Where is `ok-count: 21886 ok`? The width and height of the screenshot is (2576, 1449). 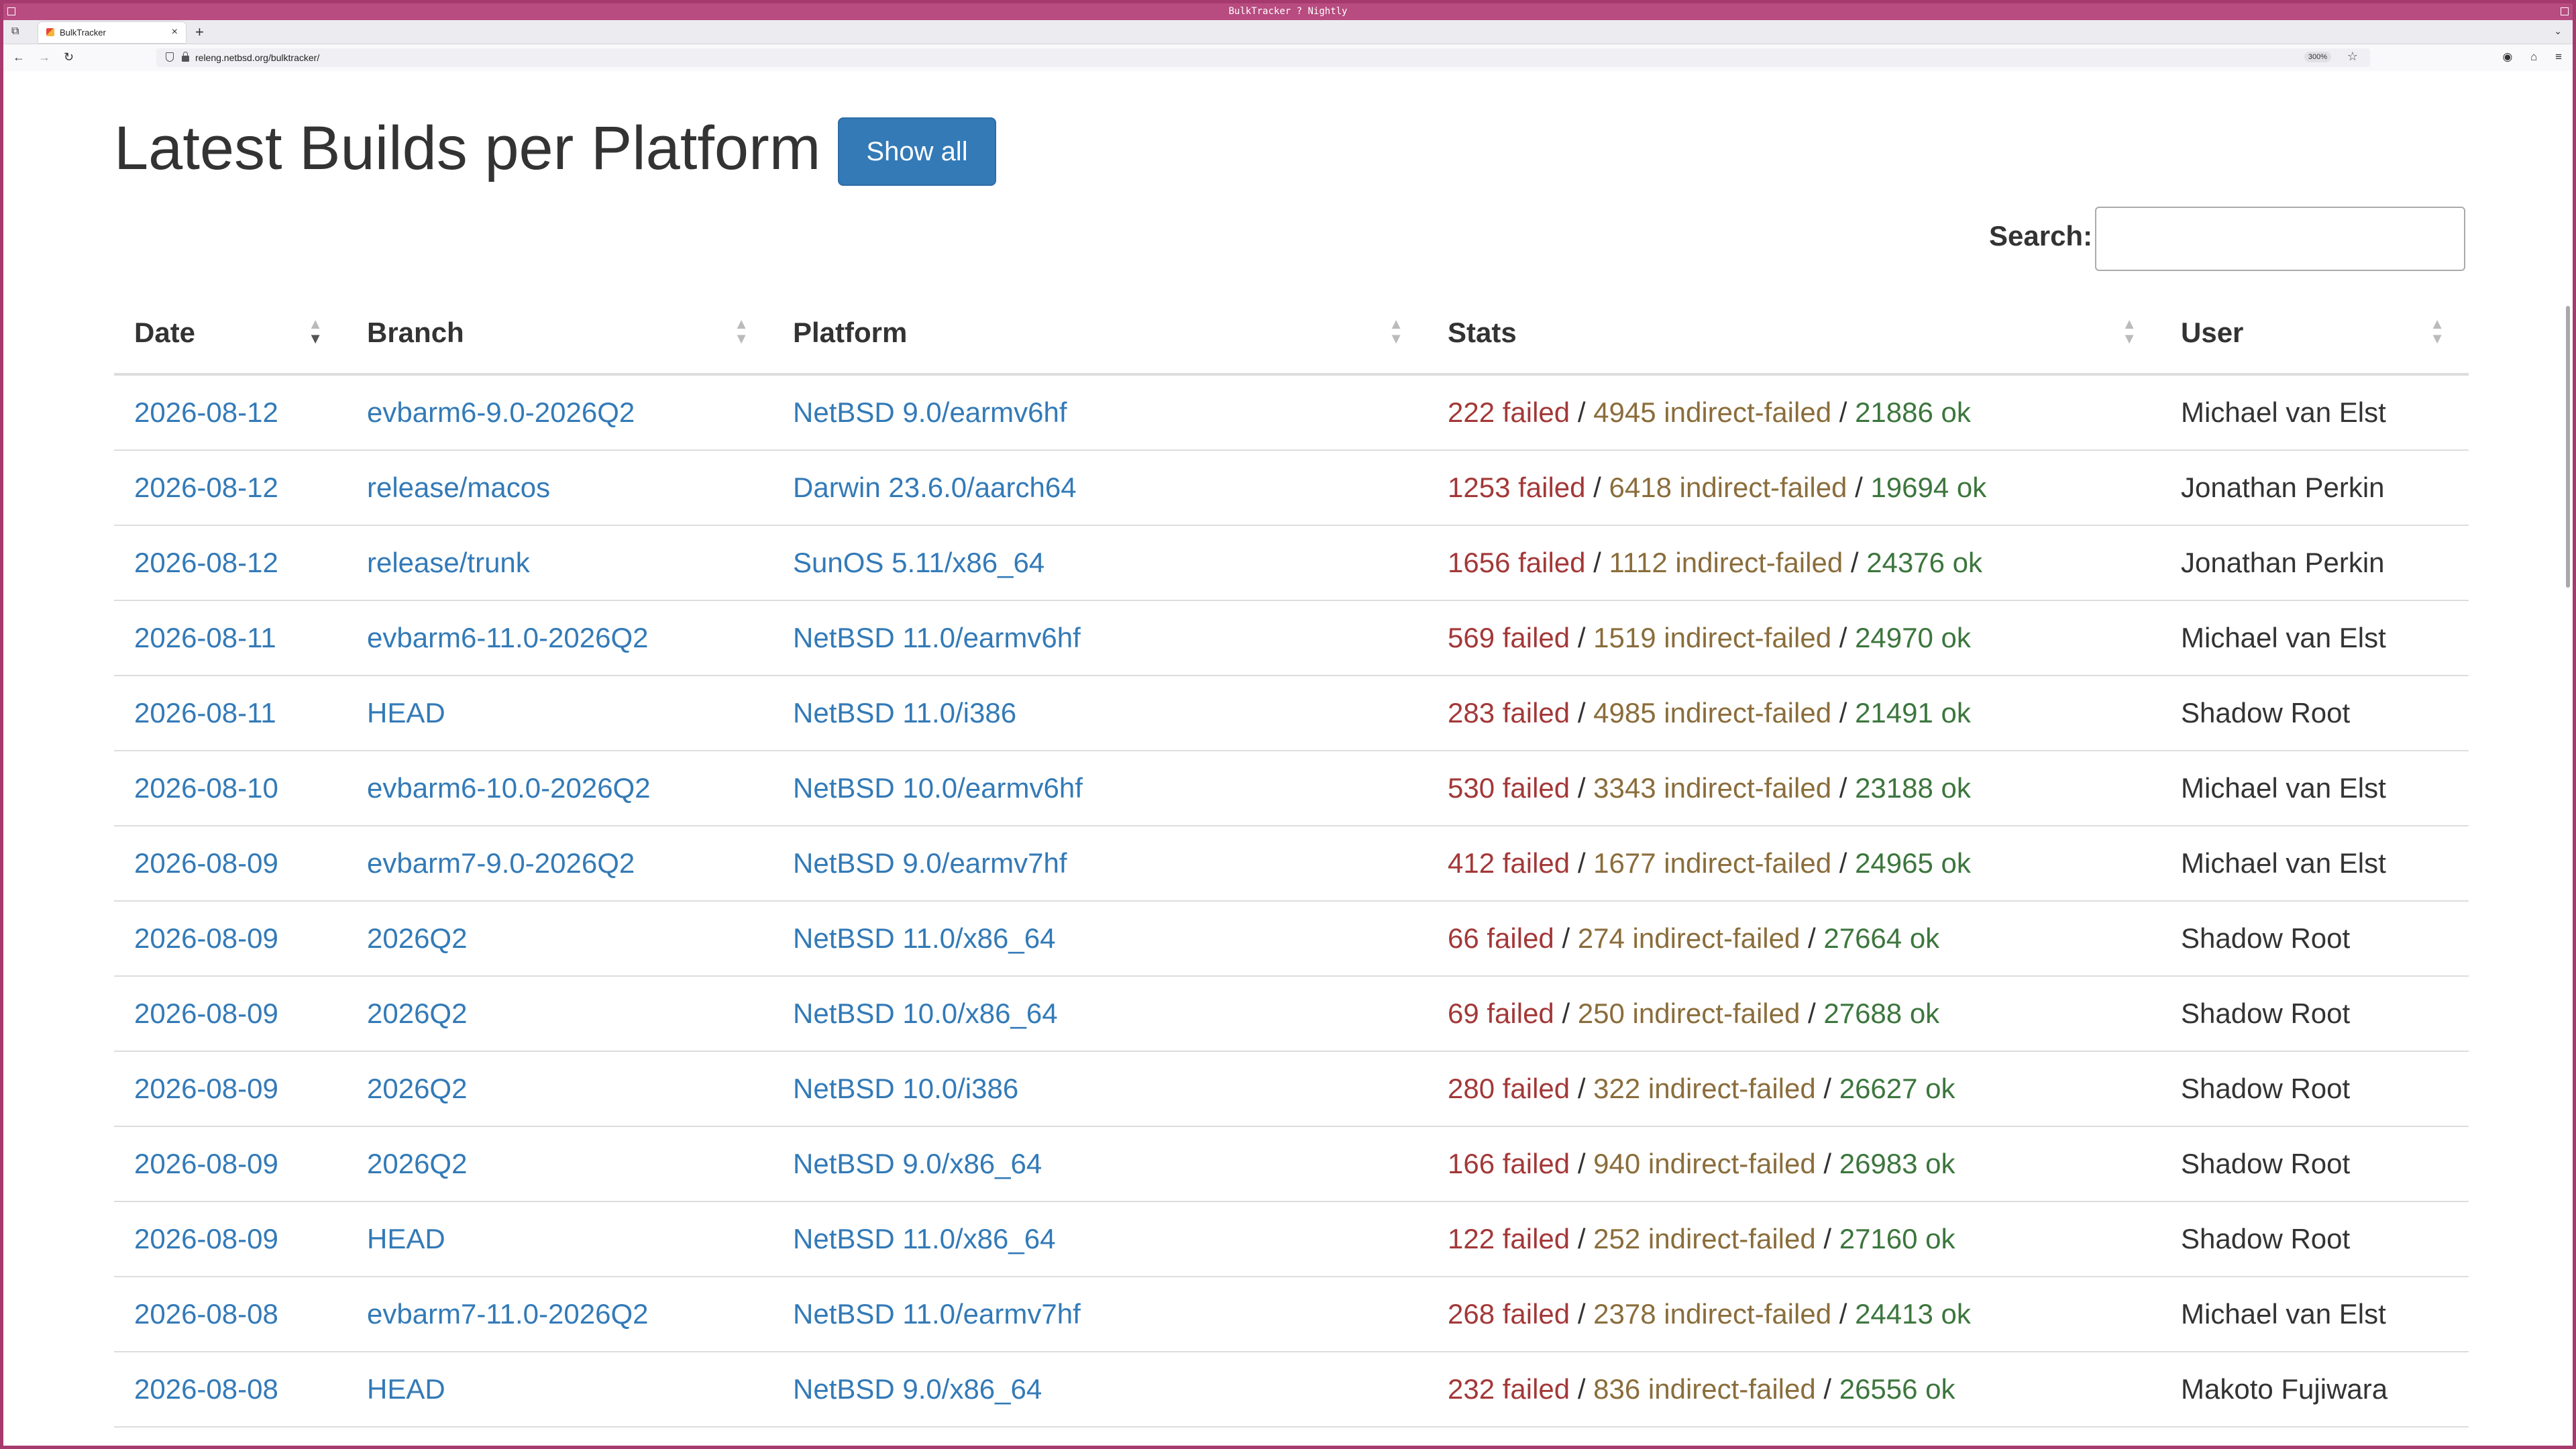 ok-count: 21886 ok is located at coordinates (1913, 412).